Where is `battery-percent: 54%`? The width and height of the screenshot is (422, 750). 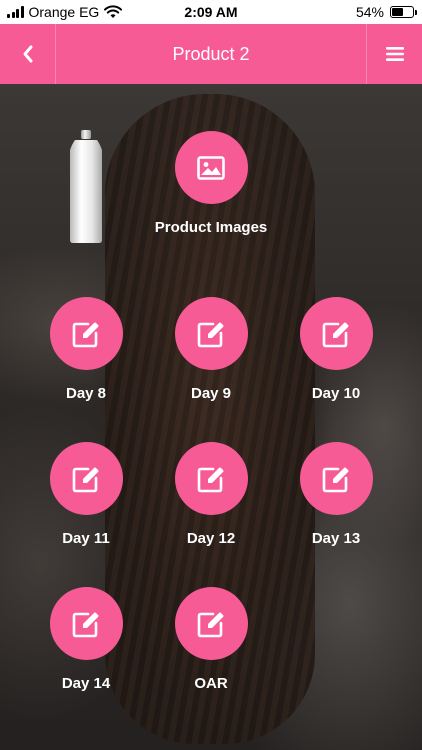
battery-percent: 54% is located at coordinates (369, 12).